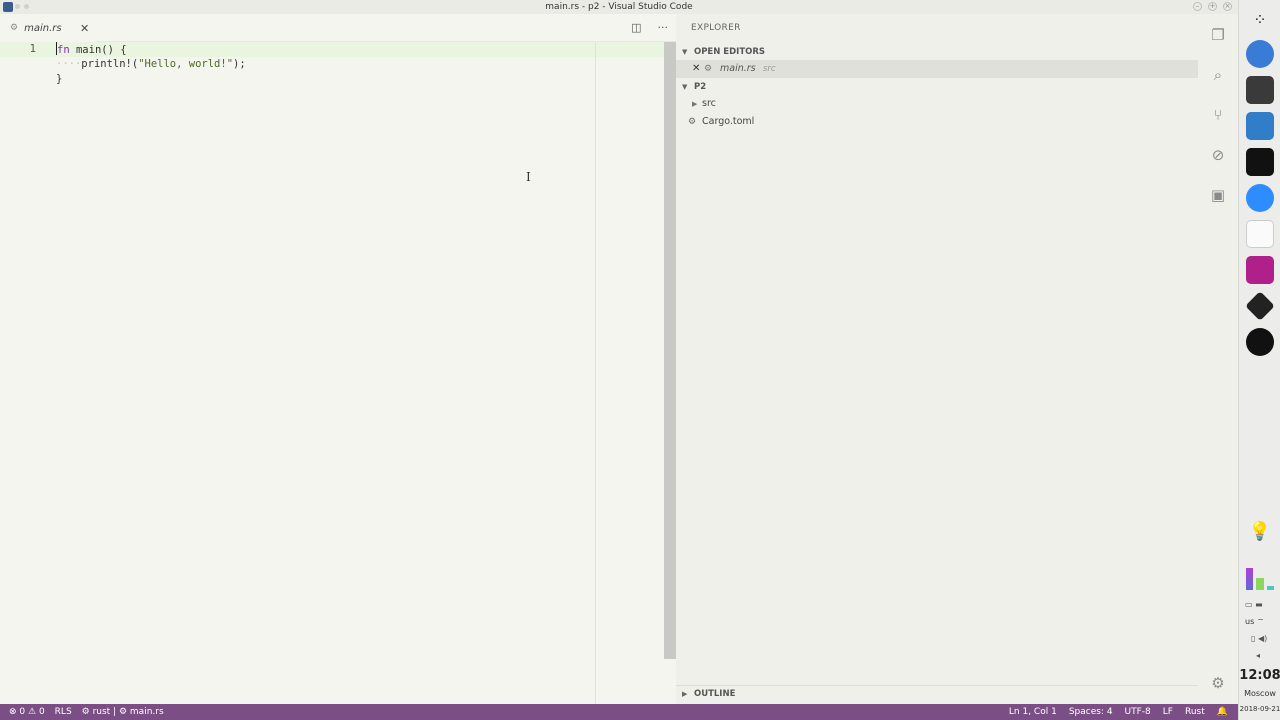 Image resolution: width=1280 pixels, height=720 pixels. What do you see at coordinates (27, 712) in the screenshot?
I see `problems-indicator: ⊗ 0 ⚠ 0` at bounding box center [27, 712].